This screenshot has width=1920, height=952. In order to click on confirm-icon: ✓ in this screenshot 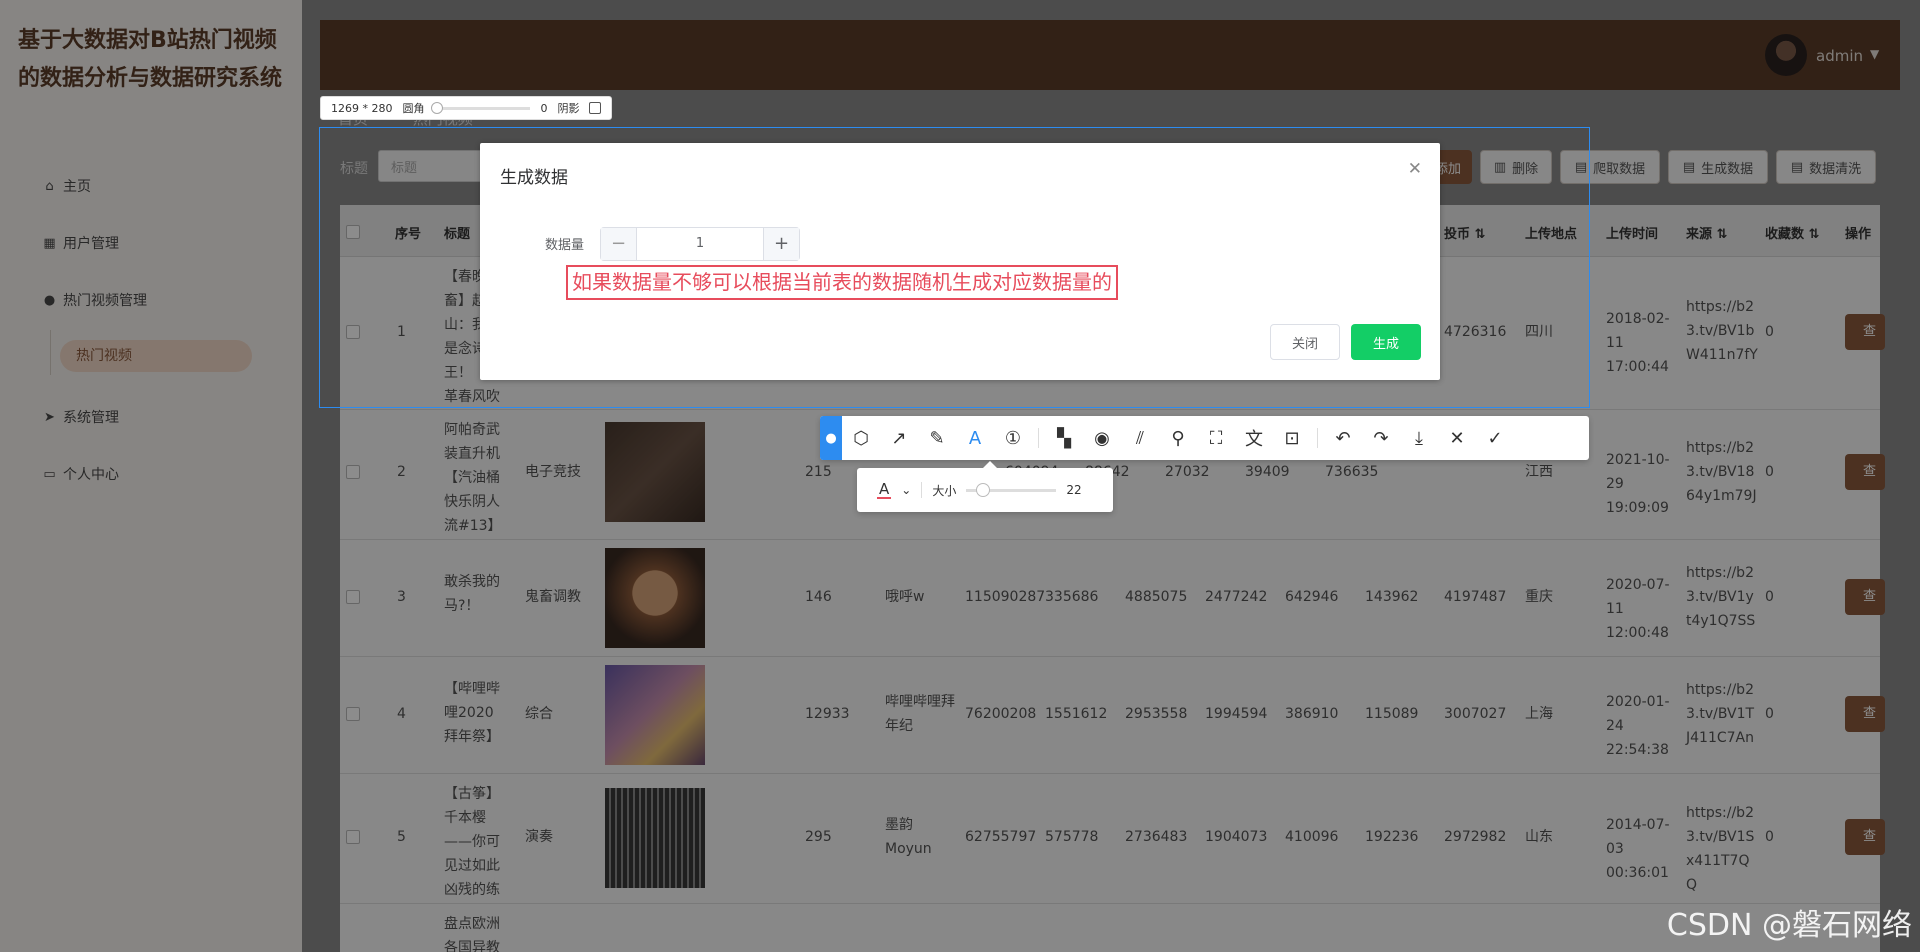, I will do `click(1495, 438)`.